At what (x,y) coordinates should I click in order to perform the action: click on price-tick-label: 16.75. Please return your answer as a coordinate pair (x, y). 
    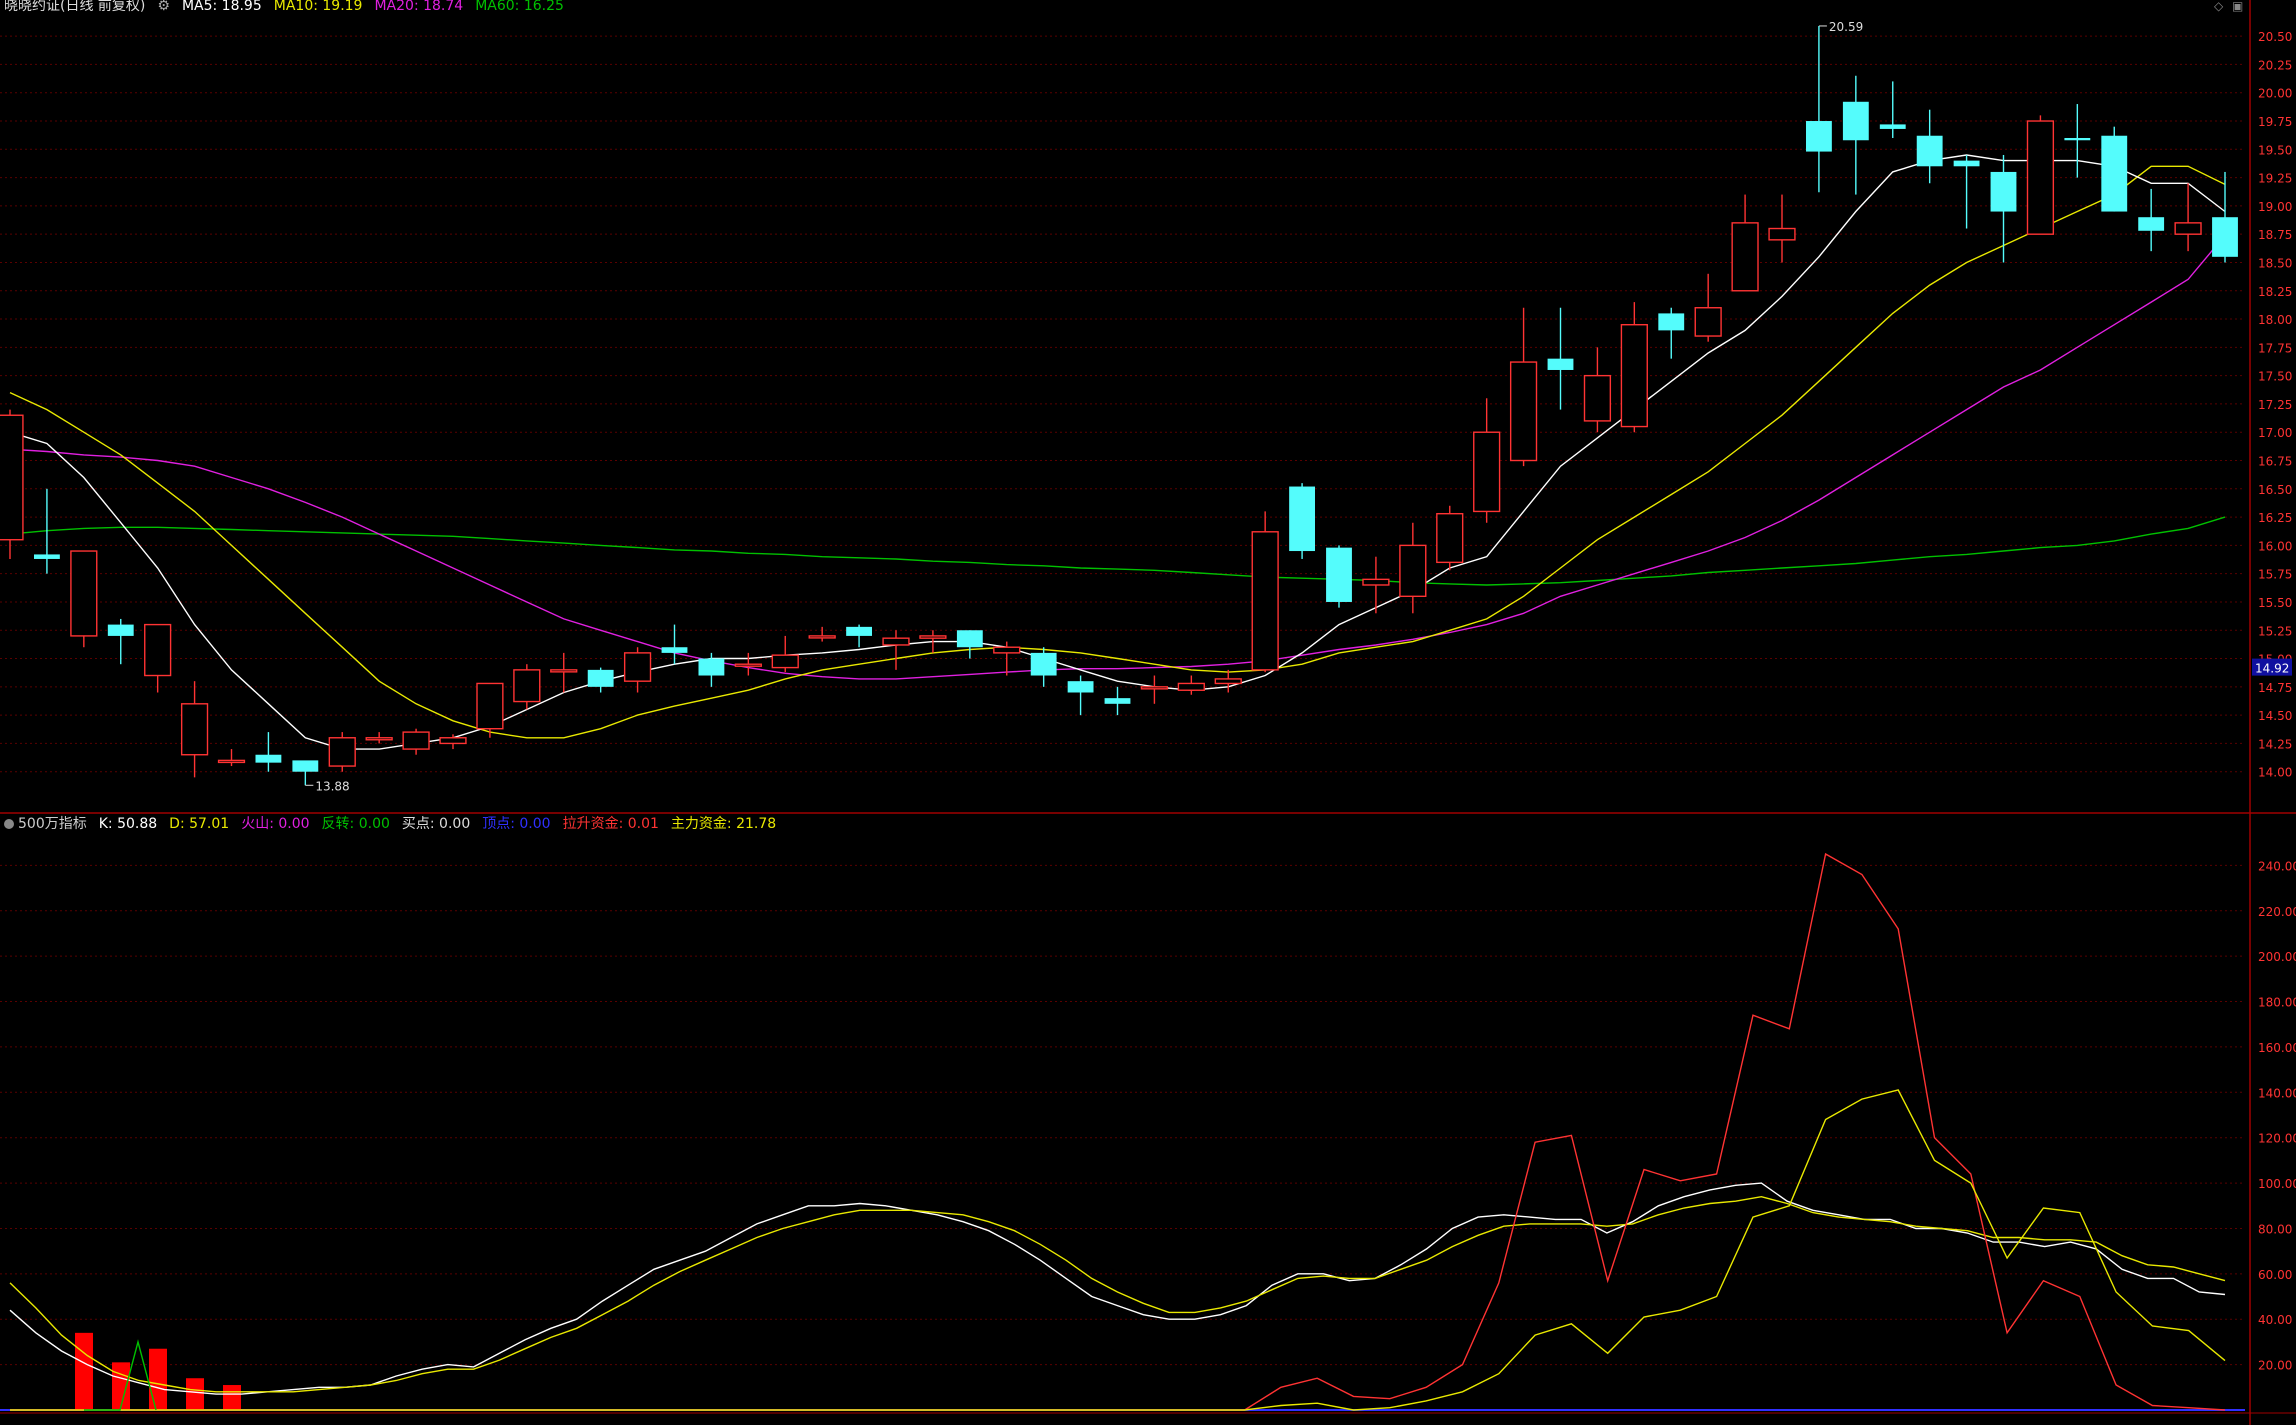
    Looking at the image, I should click on (2275, 462).